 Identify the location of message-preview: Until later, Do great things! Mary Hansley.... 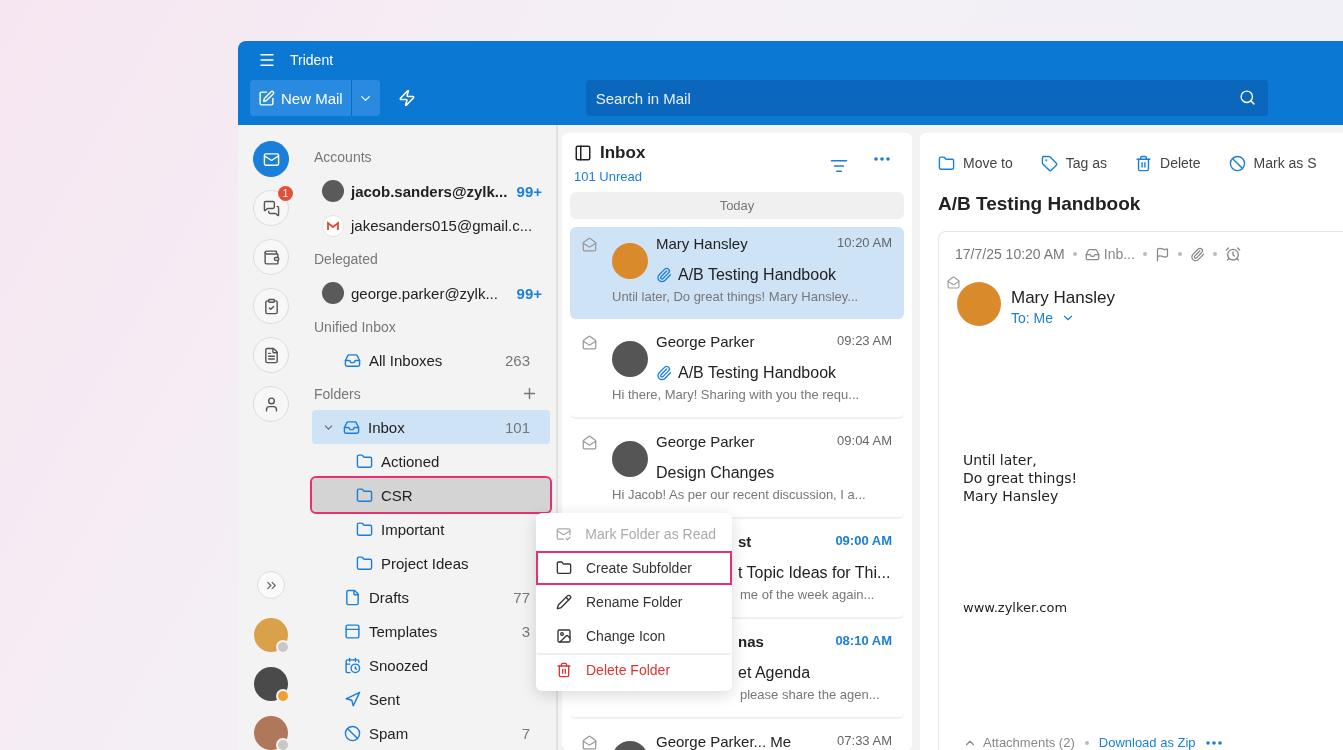
(735, 297).